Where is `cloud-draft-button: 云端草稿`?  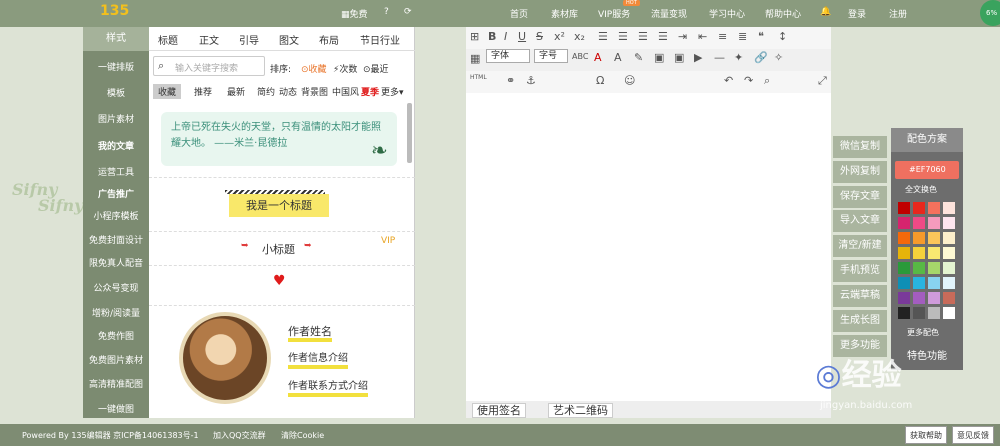 cloud-draft-button: 云端草稿 is located at coordinates (860, 296).